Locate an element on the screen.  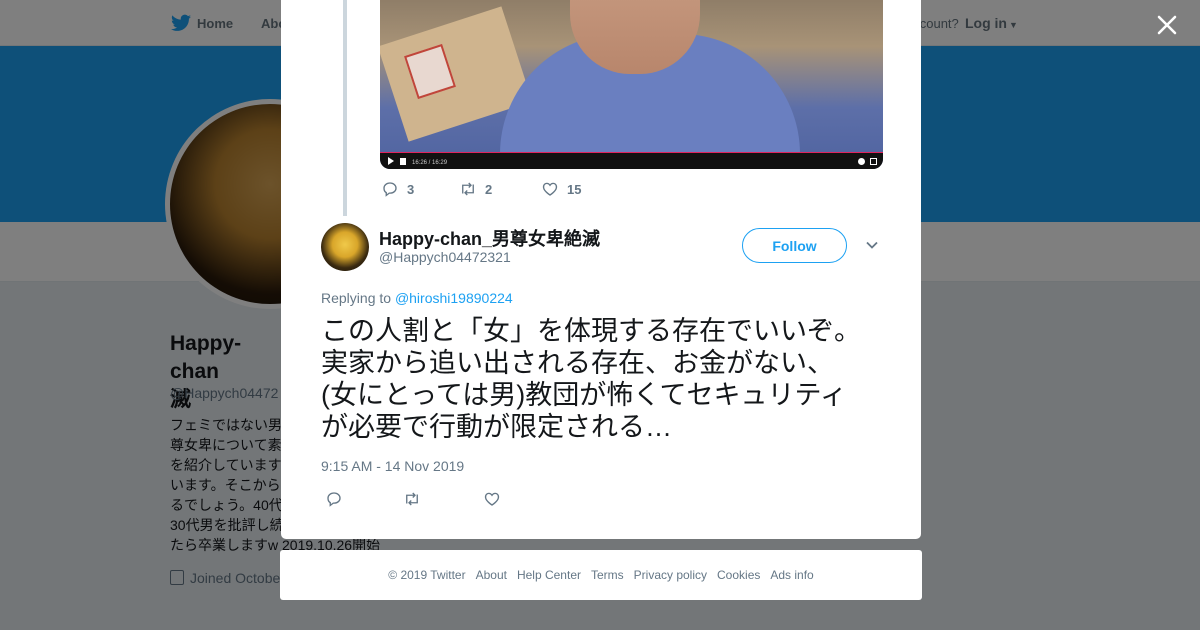
volume-icon is located at coordinates (403, 161).